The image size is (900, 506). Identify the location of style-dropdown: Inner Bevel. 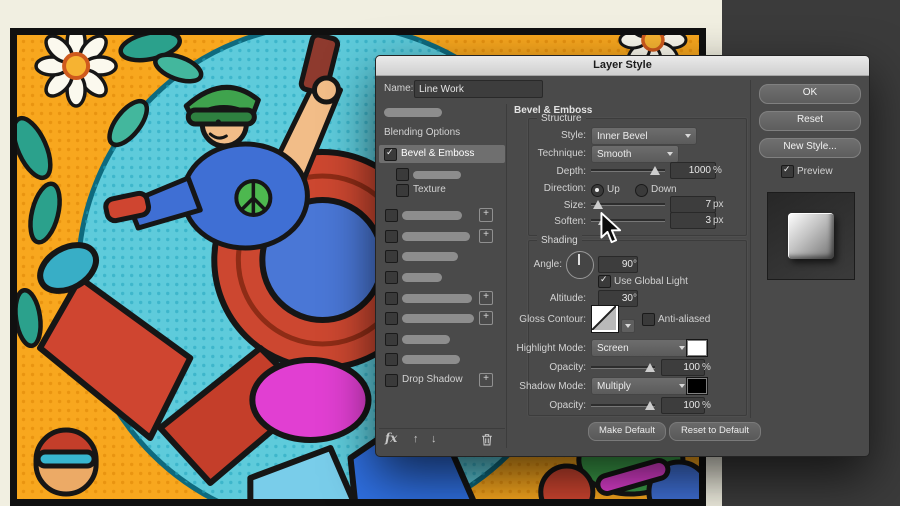
(644, 136).